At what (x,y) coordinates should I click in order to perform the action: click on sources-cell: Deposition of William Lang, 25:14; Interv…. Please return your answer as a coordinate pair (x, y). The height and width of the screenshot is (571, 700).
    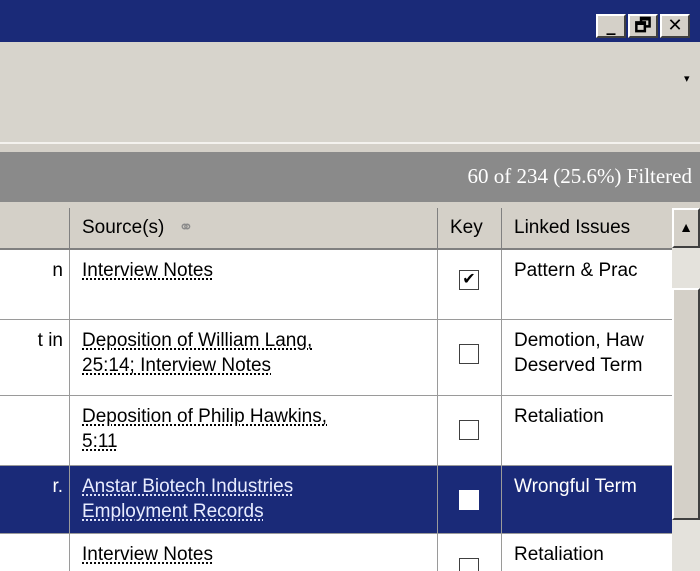
    Looking at the image, I should click on (254, 357).